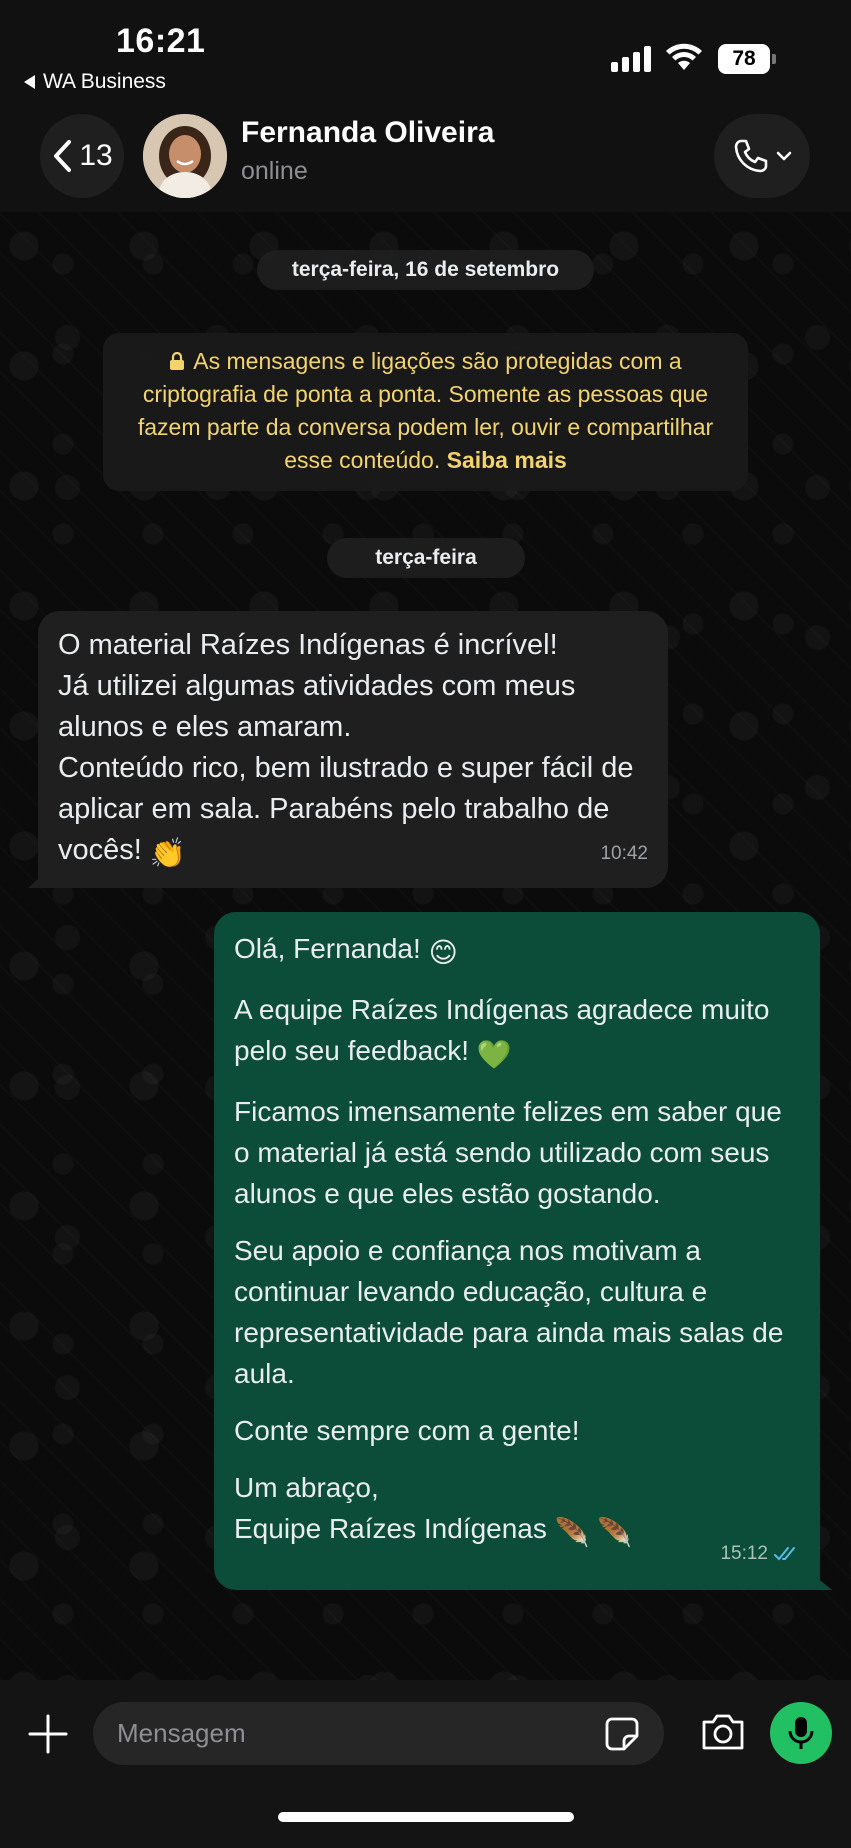 Image resolution: width=851 pixels, height=1848 pixels. What do you see at coordinates (177, 361) in the screenshot?
I see `lock-icon` at bounding box center [177, 361].